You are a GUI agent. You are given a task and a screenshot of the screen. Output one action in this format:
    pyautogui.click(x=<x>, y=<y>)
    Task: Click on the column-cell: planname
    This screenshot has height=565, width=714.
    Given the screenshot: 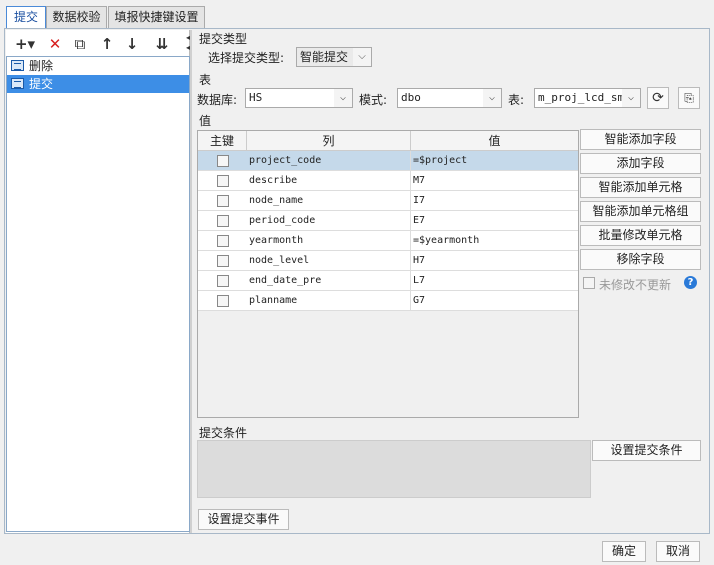 What is the action you would take?
    pyautogui.click(x=329, y=301)
    